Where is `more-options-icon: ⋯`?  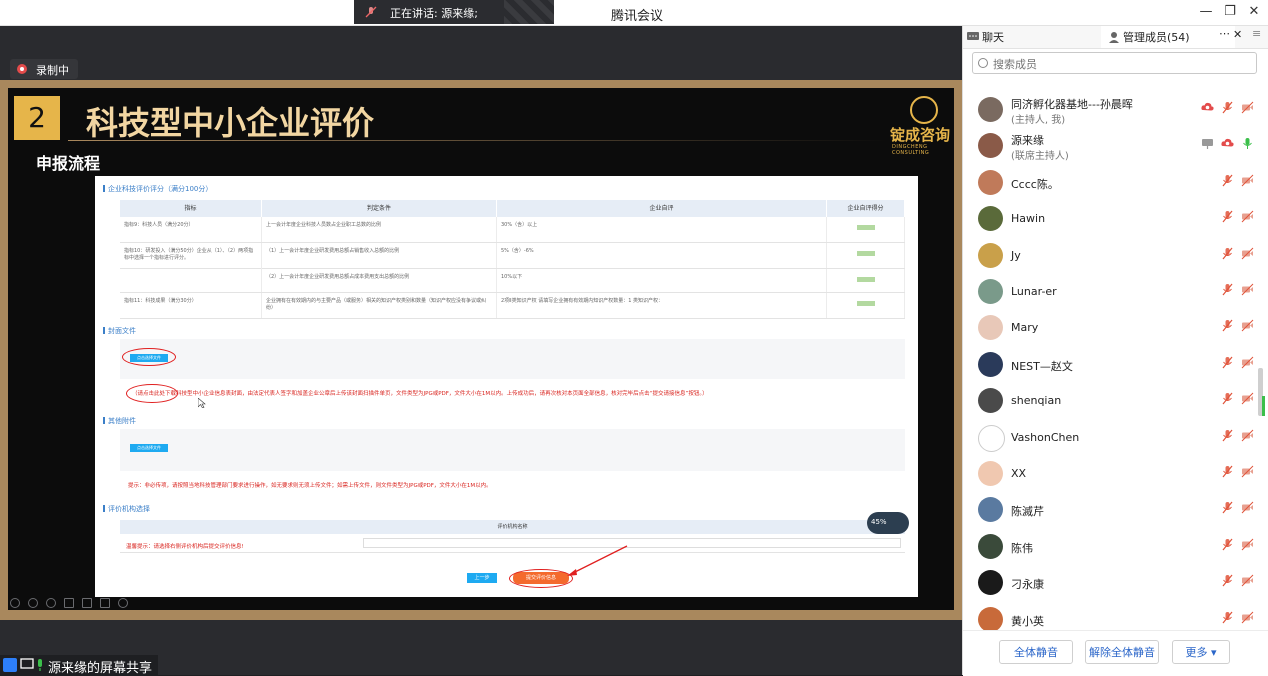
more-options-icon: ⋯ is located at coordinates (1224, 33).